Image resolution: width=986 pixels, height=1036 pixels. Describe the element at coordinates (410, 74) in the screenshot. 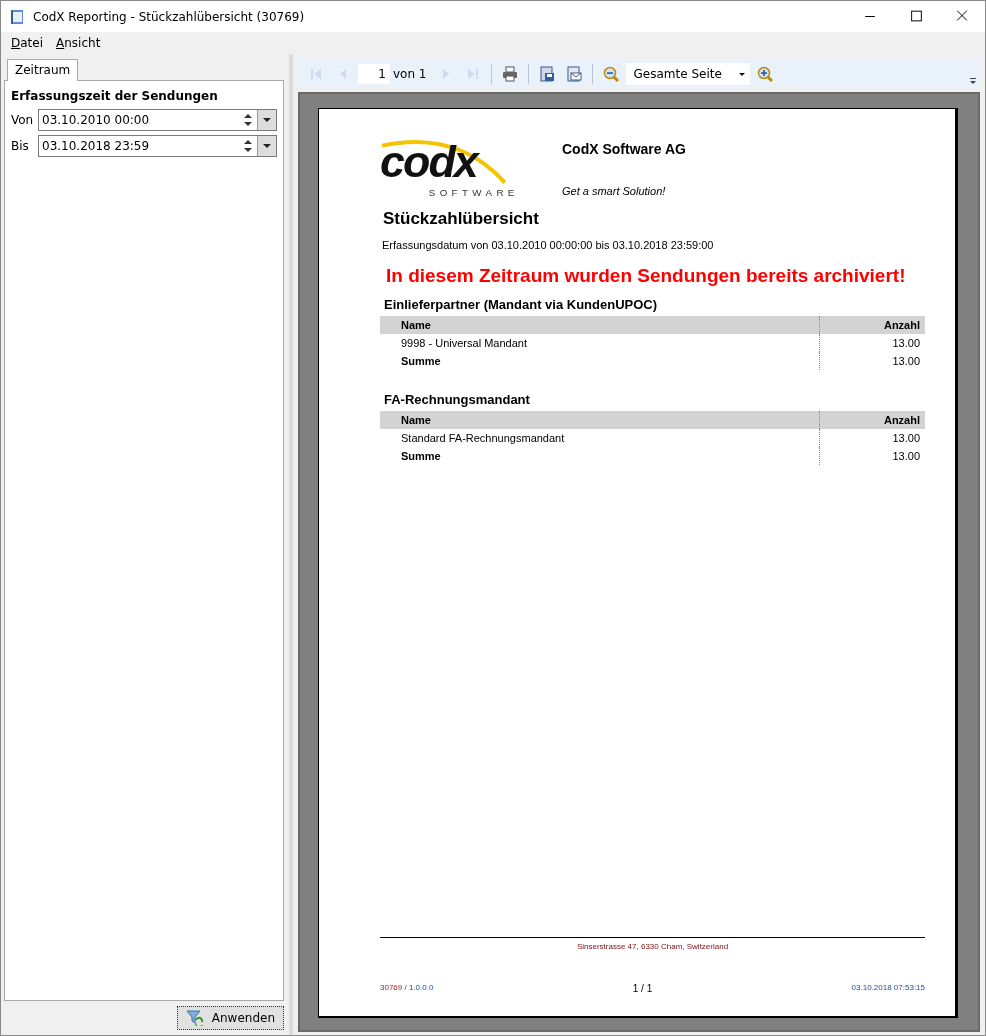

I see `page-total-label: von 1` at that location.